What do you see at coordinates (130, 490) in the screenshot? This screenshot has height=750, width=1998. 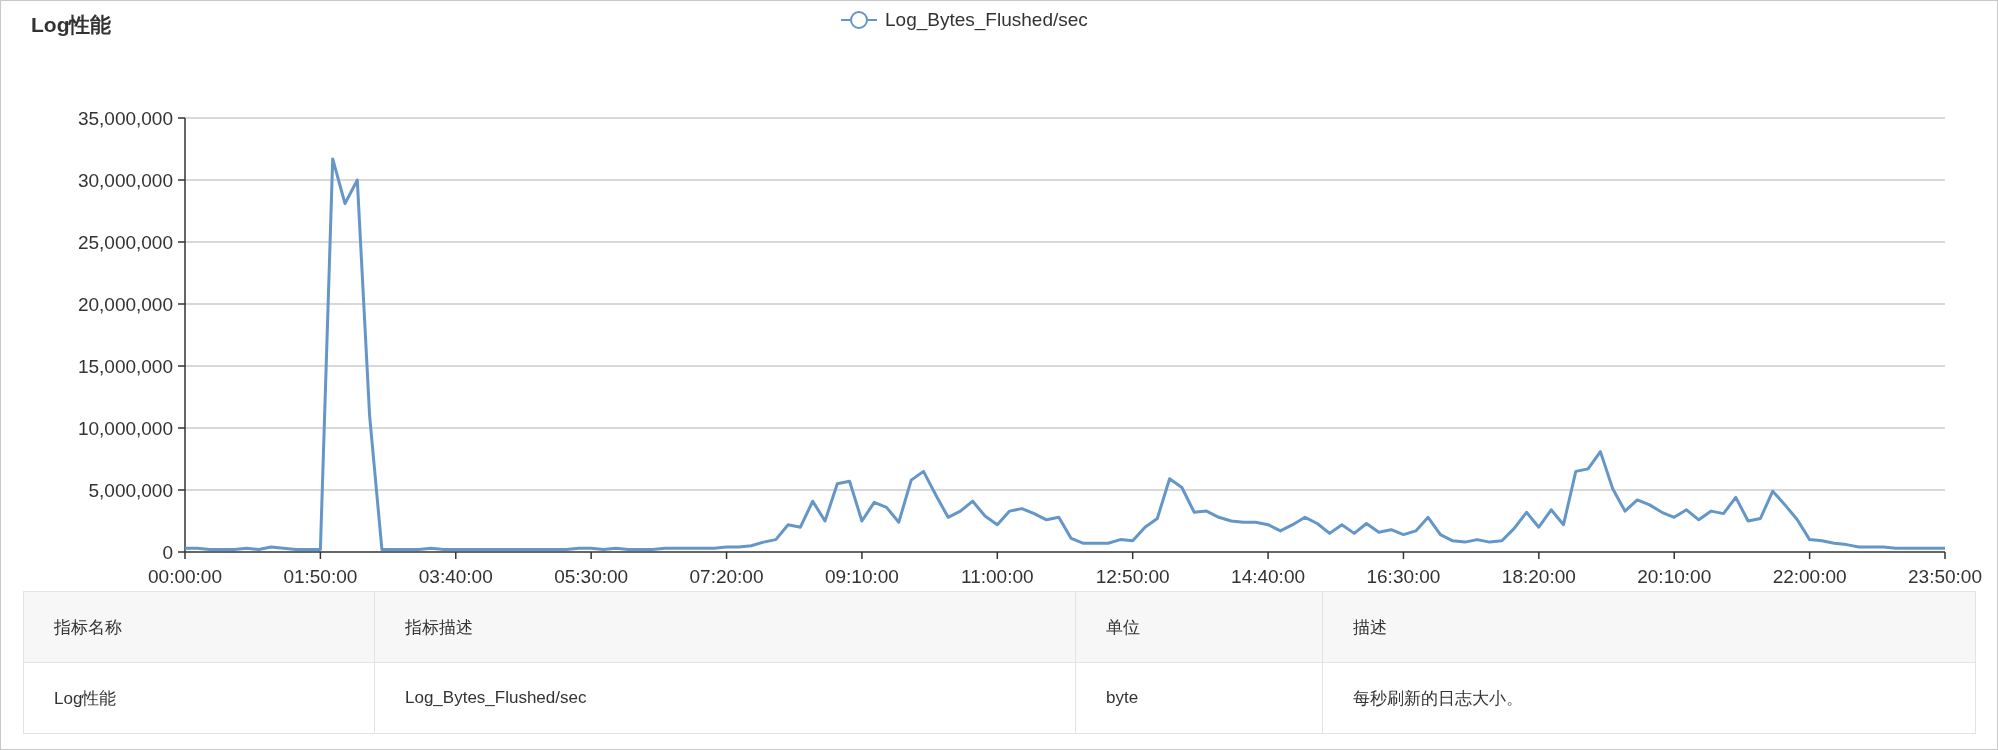 I see `y-axis-label: 5,000,000` at bounding box center [130, 490].